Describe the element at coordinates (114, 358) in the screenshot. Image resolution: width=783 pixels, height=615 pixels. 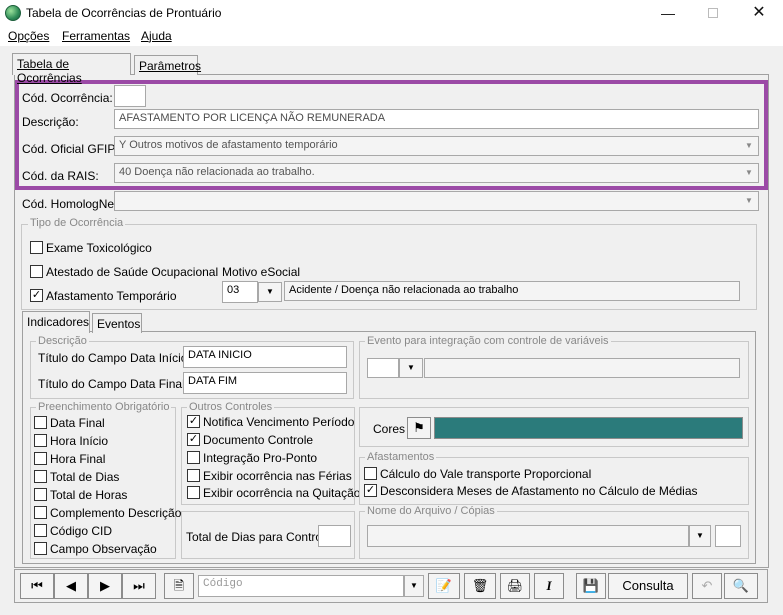
I see `data-inicio-label: Título do Campo Data Início:` at that location.